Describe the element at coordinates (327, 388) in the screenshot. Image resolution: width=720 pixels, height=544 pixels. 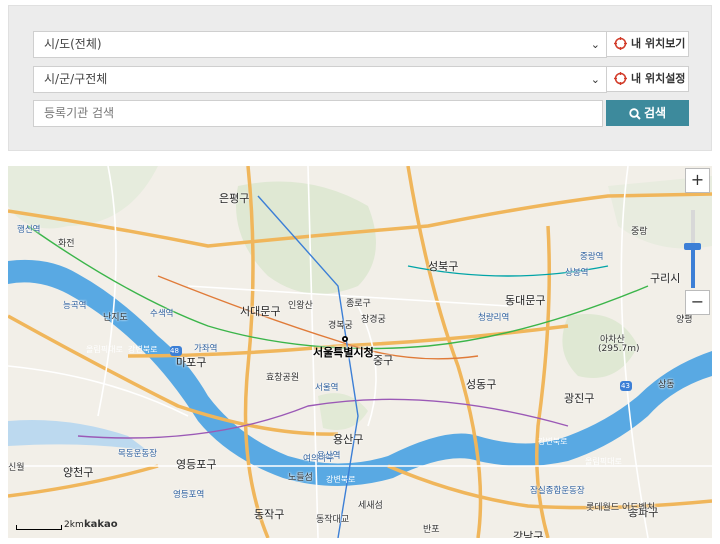
I see `station-label: 서울역` at that location.